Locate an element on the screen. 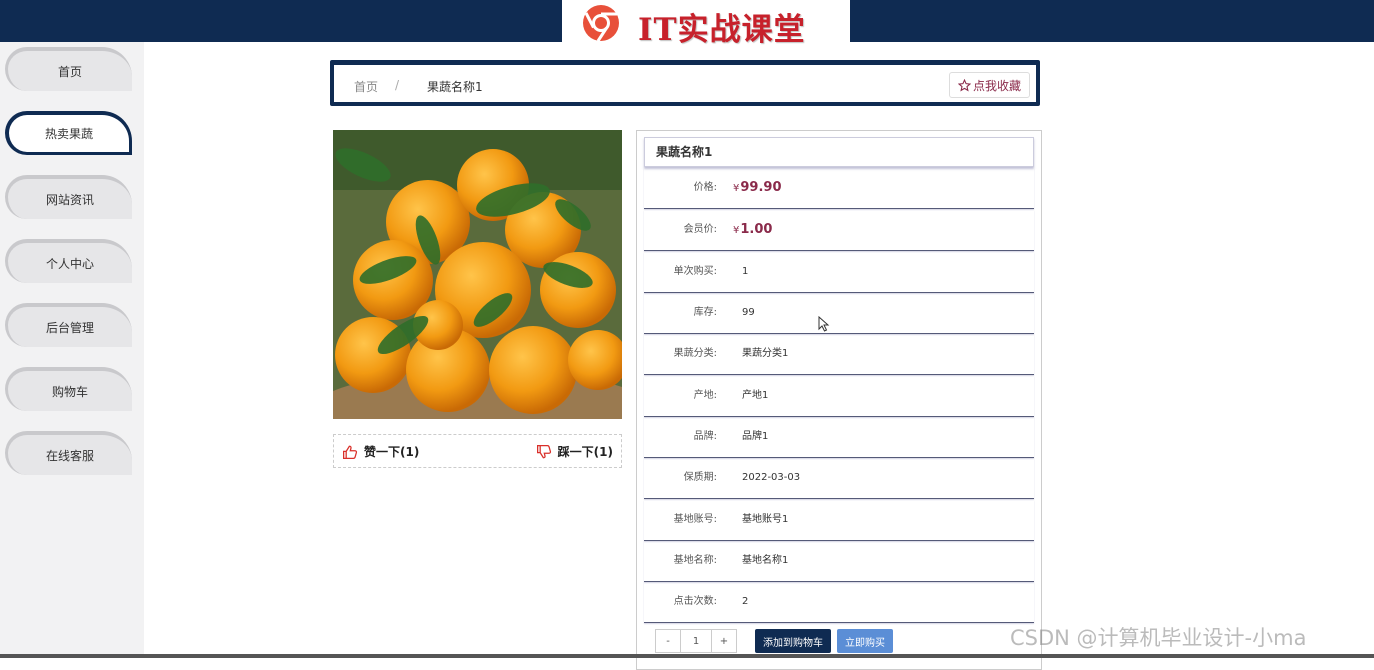 The height and width of the screenshot is (670, 1374). site-logo: IT实战课堂 is located at coordinates (706, 24).